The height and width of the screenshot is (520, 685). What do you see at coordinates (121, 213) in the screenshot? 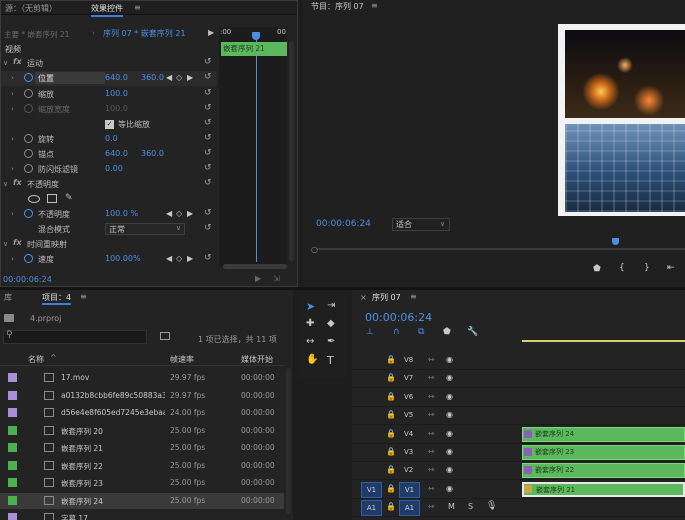
I see `opacity-value: 100.0 %` at bounding box center [121, 213].